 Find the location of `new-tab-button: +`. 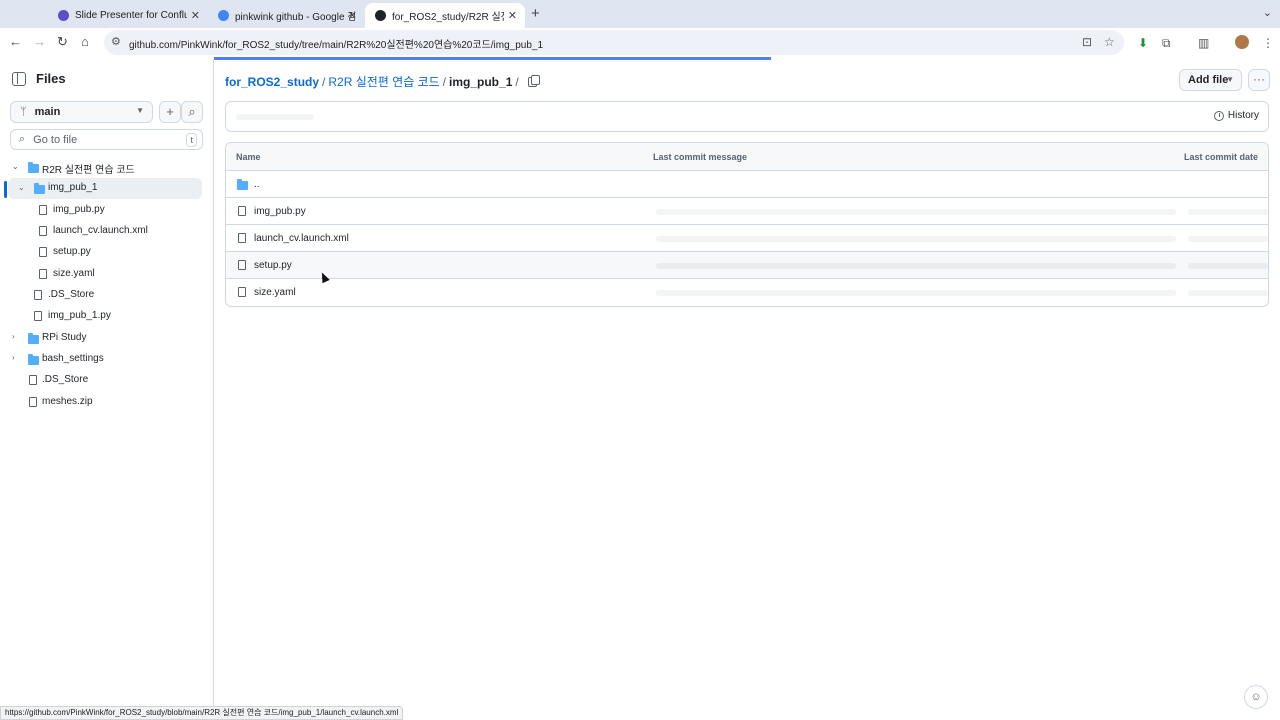

new-tab-button: + is located at coordinates (535, 13).